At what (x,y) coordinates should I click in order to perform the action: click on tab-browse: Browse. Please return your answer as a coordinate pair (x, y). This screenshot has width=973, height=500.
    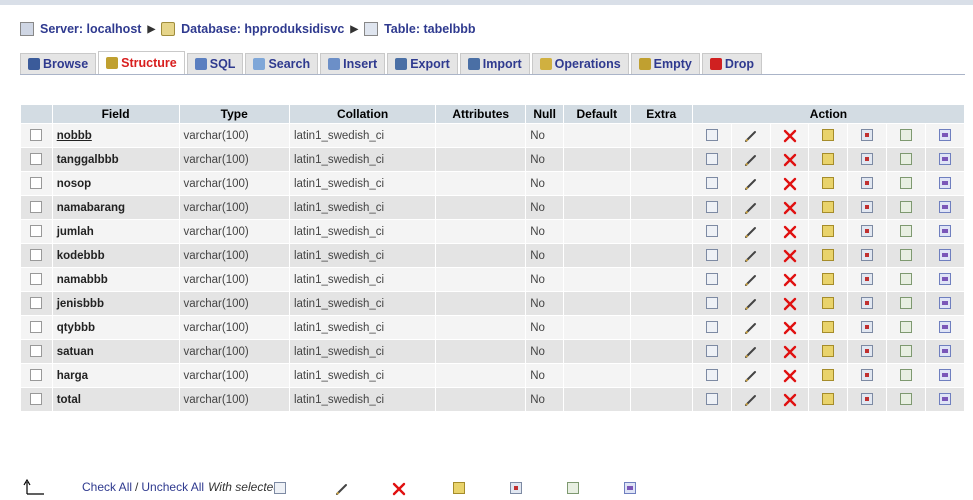
    Looking at the image, I should click on (58, 63).